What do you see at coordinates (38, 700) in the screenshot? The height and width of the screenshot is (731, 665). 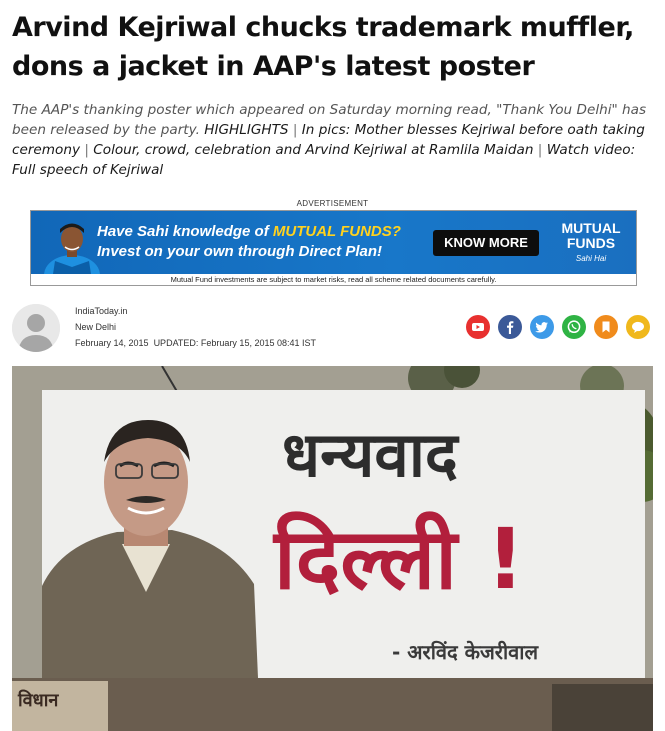 I see `corner-sign-text: विधान` at bounding box center [38, 700].